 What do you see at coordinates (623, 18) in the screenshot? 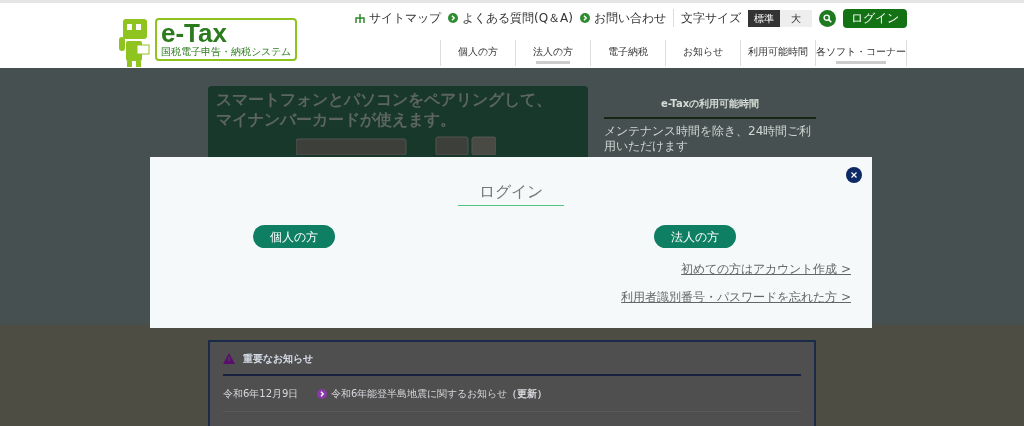
I see `utility-link: お問い合わせ` at bounding box center [623, 18].